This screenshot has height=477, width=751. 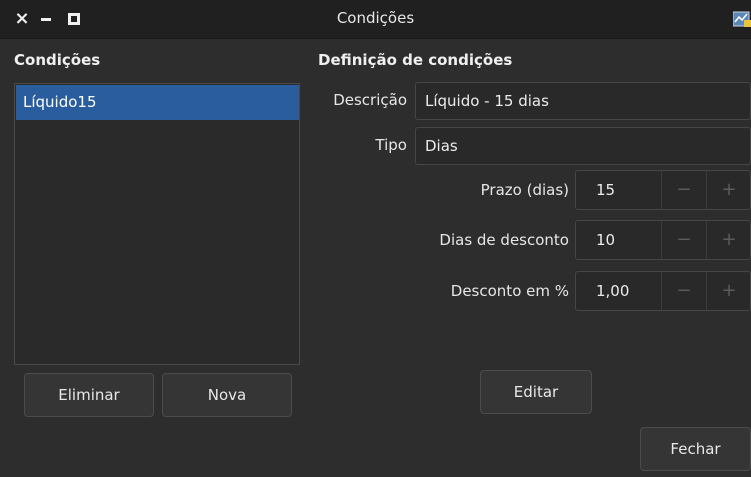 I want to click on title-bar: × Condições, so click(x=375, y=19).